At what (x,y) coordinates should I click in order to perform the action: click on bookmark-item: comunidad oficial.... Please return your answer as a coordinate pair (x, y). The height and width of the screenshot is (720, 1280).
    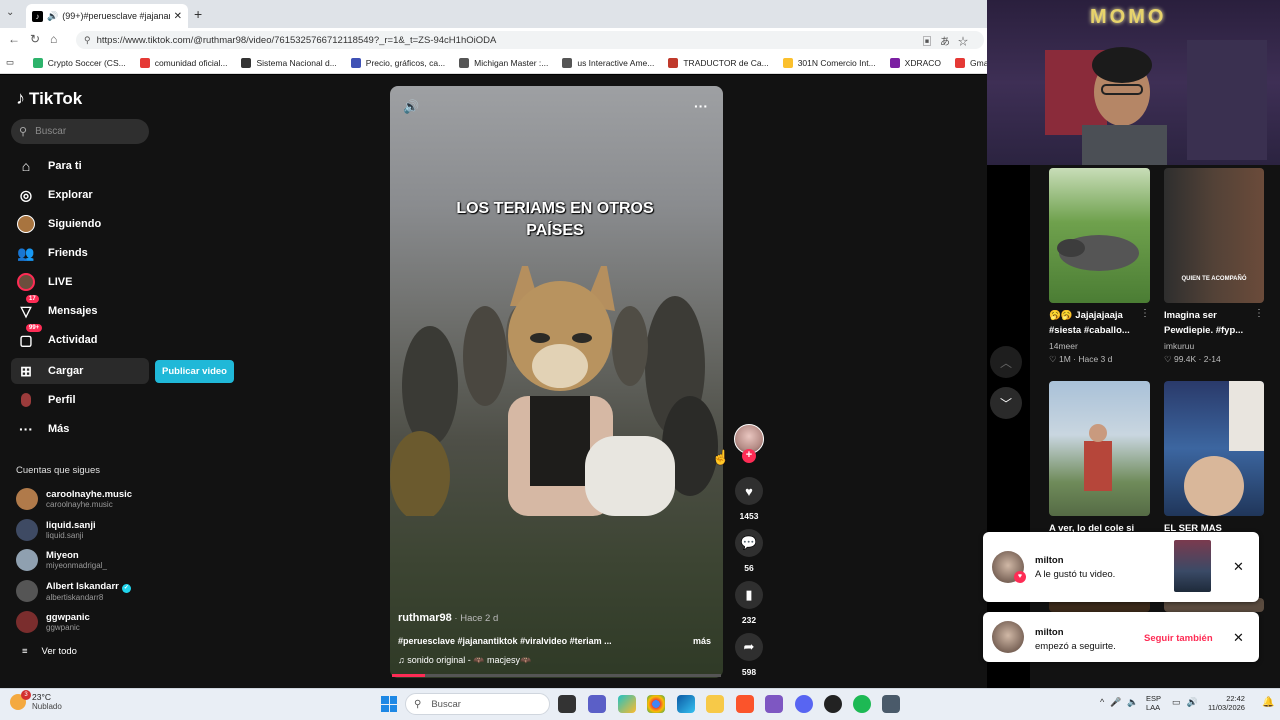
    Looking at the image, I should click on (183, 62).